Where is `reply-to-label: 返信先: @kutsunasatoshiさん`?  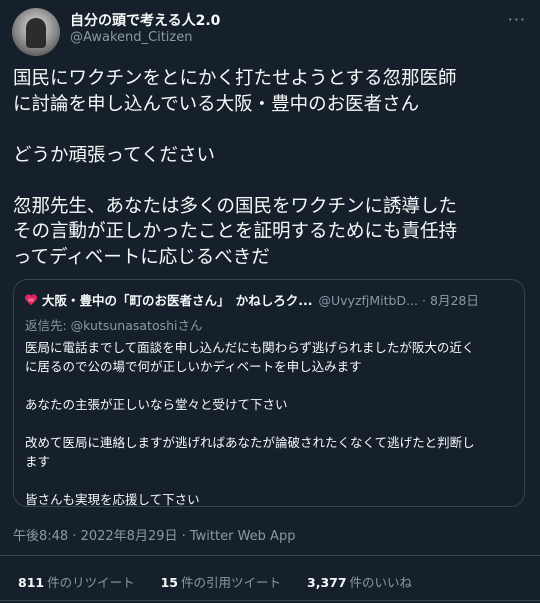
reply-to-label: 返信先: @kutsunasatoshiさん is located at coordinates (114, 325).